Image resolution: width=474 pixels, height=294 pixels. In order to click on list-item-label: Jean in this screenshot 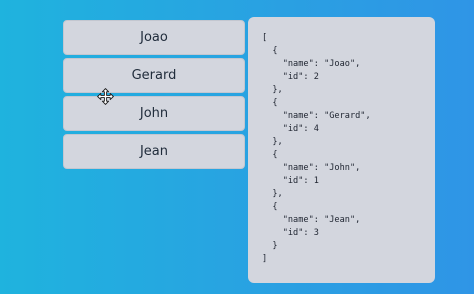, I will do `click(154, 151)`.